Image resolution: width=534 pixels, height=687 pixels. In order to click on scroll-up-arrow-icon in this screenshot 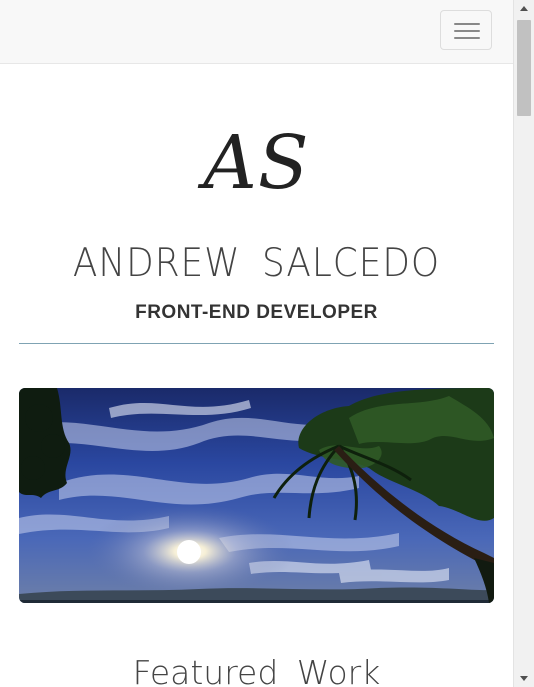, I will do `click(524, 8)`.